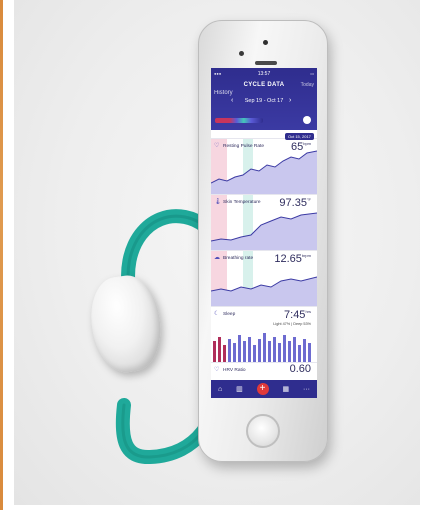  I want to click on panel-value: 97.35°F, so click(295, 203).